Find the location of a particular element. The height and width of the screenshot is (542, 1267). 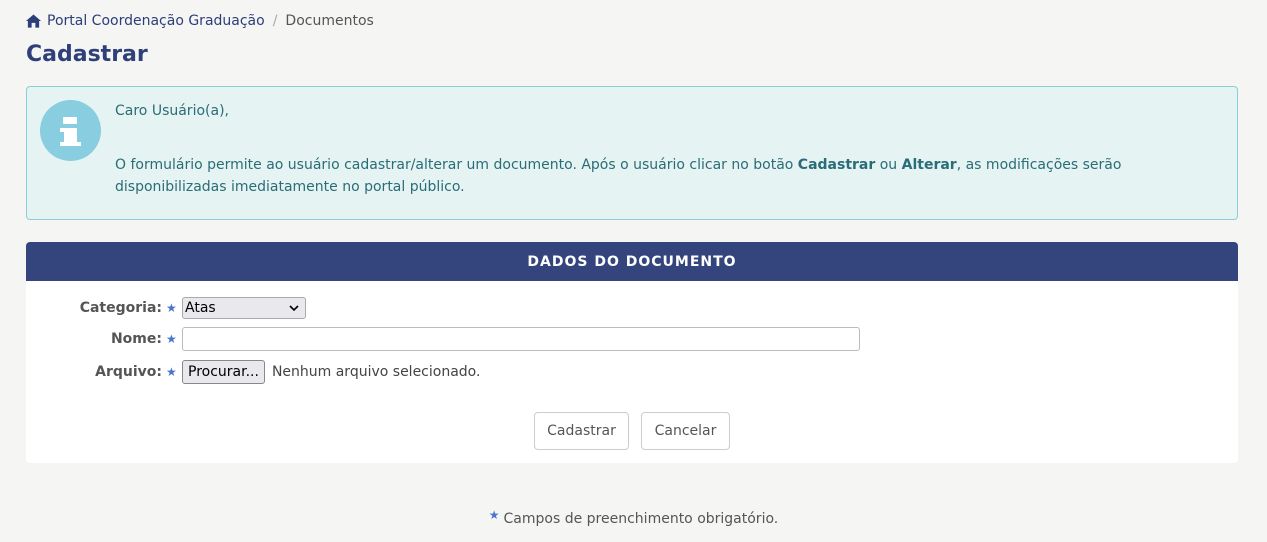

breadcrumb-current: Documentos is located at coordinates (329, 21).